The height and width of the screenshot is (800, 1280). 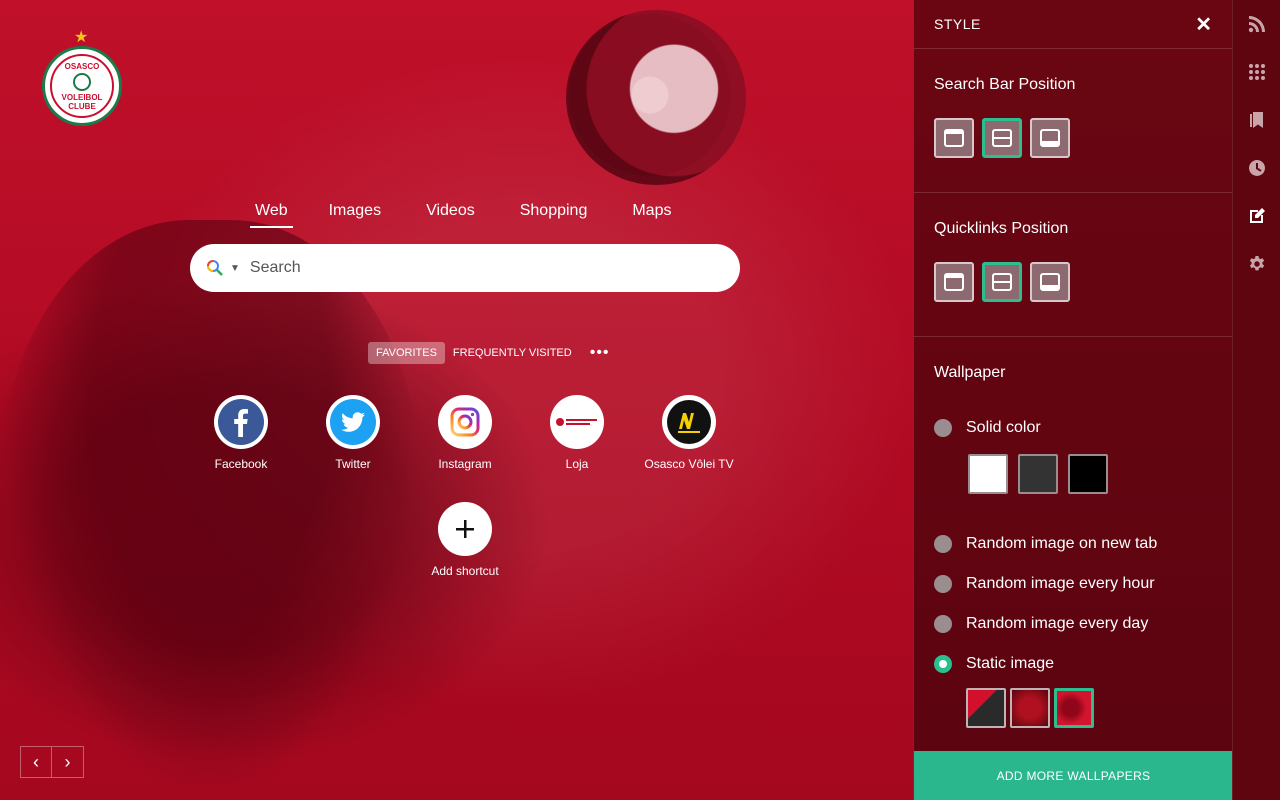 I want to click on caret-down-icon: ▼, so click(x=235, y=268).